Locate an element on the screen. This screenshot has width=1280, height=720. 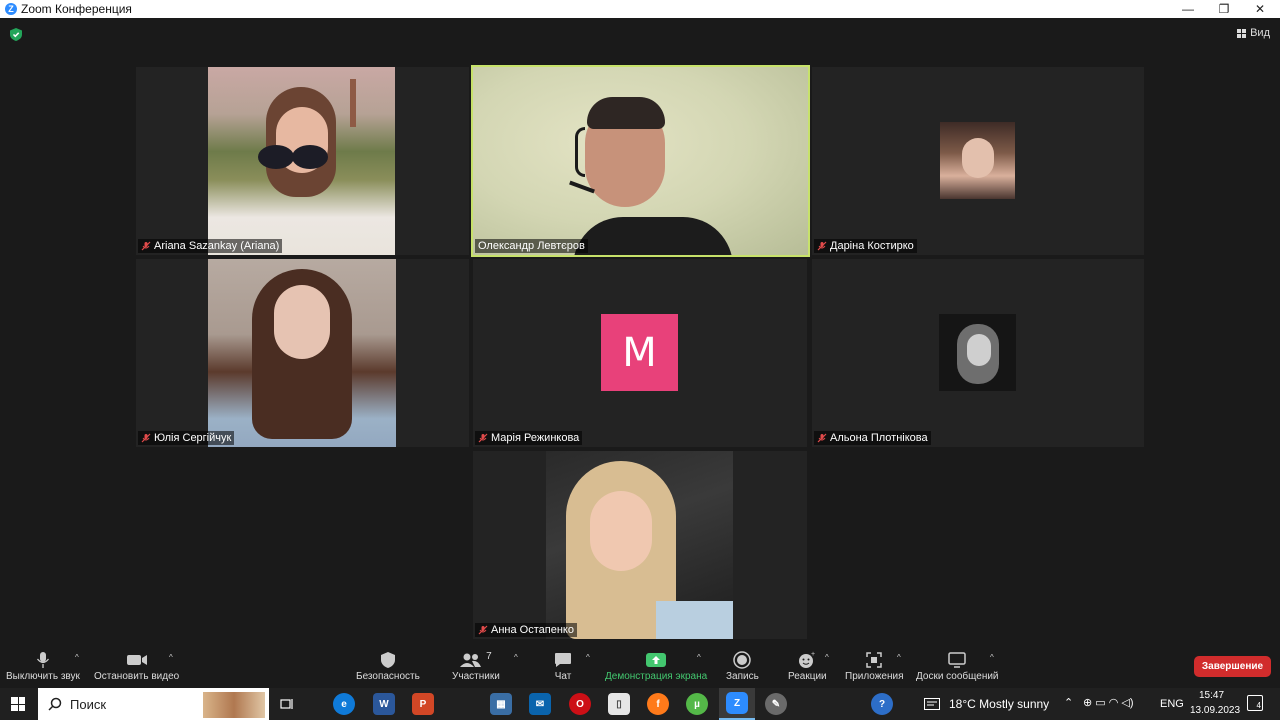
input-language: ENG is located at coordinates (1172, 704).